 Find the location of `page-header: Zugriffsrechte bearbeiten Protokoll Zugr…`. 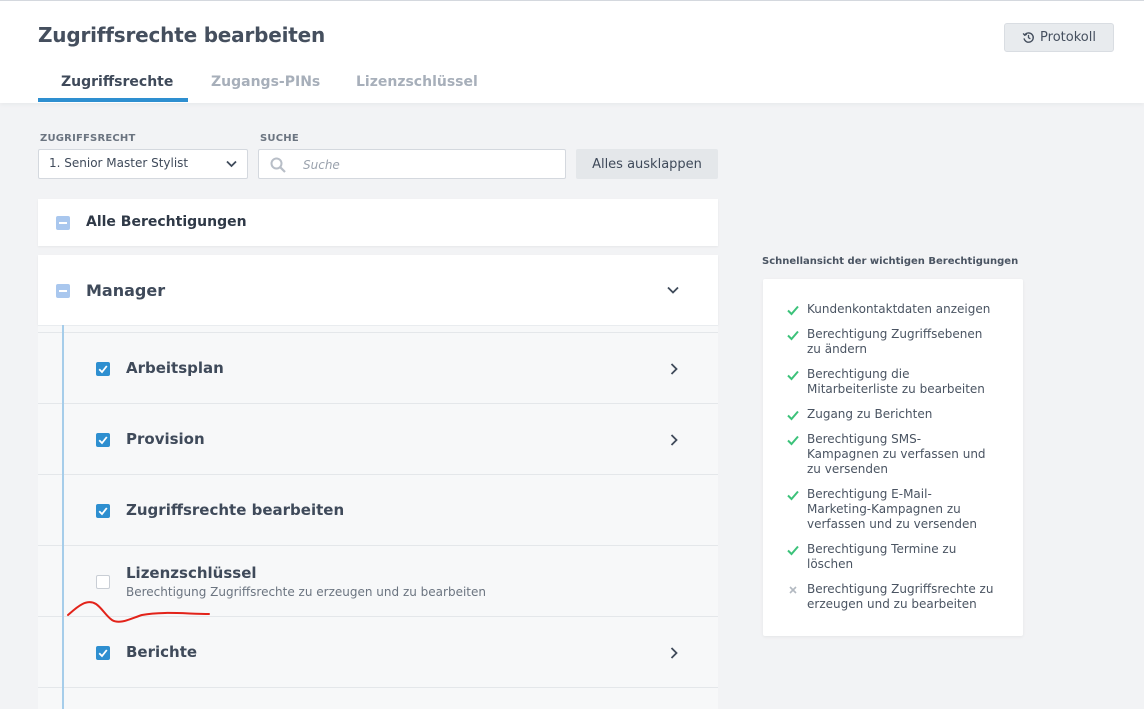

page-header: Zugriffsrechte bearbeiten Protokoll Zugr… is located at coordinates (572, 51).